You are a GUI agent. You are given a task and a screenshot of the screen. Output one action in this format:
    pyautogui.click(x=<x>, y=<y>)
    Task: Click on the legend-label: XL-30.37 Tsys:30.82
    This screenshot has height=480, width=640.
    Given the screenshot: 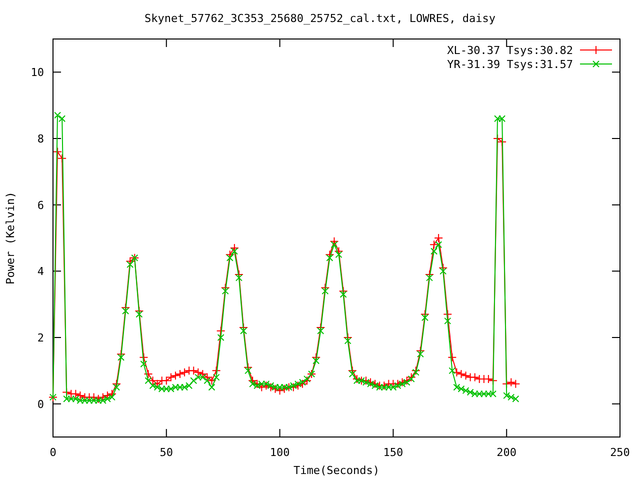 What is the action you would take?
    pyautogui.click(x=510, y=50)
    